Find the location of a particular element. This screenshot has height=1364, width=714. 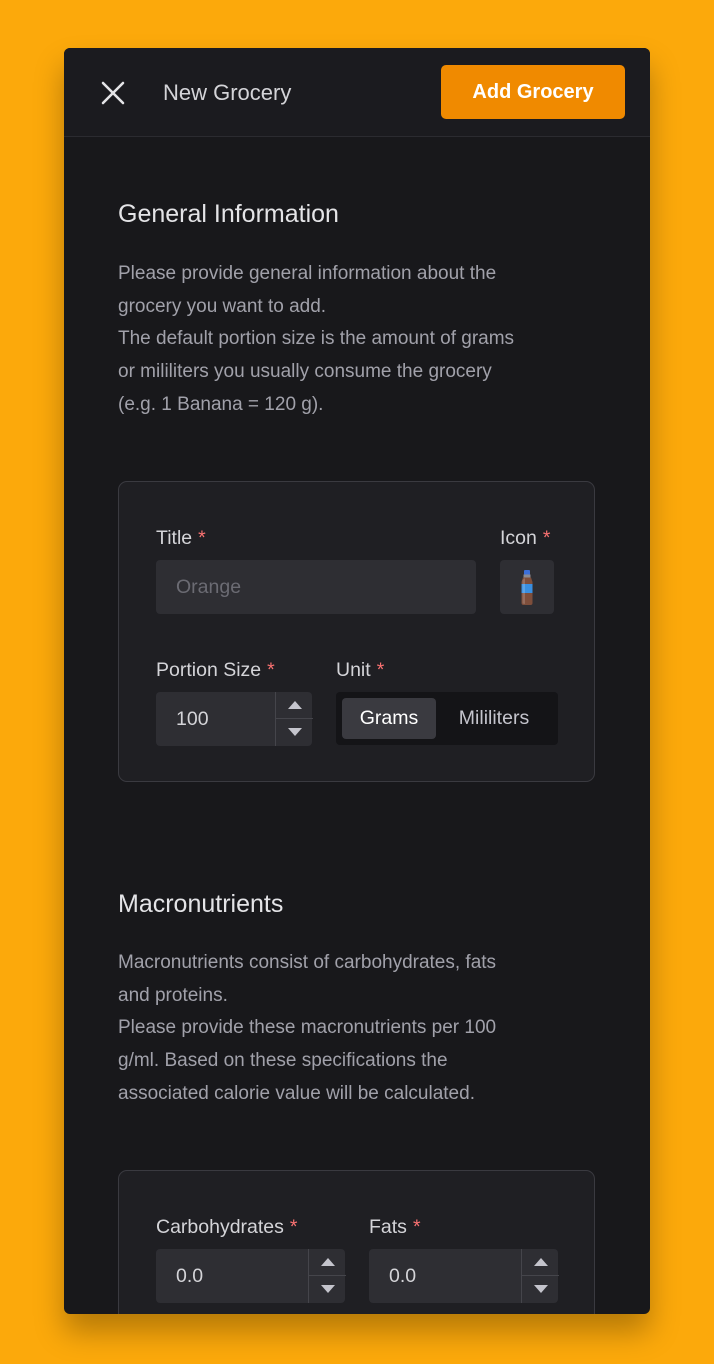

description-line: (e.g. 1 Banana = 120 g). is located at coordinates (221, 404).